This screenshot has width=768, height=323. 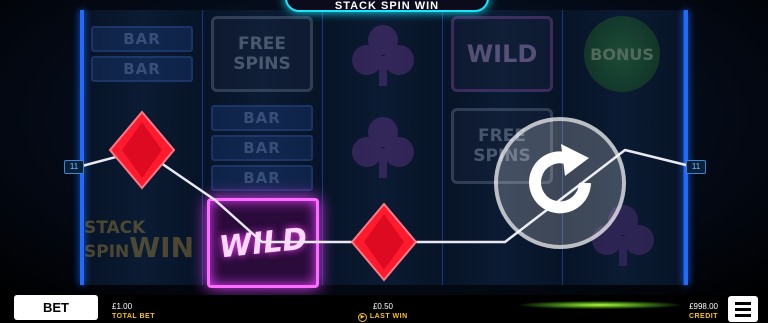 What do you see at coordinates (74, 167) in the screenshot?
I see `payline-badge-left: 11` at bounding box center [74, 167].